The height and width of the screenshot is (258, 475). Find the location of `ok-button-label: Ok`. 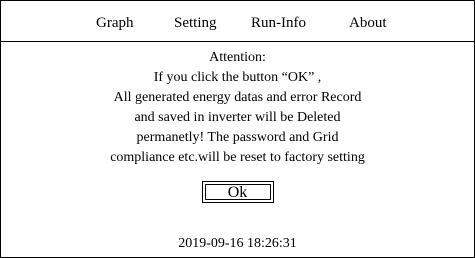

ok-button-label: Ok is located at coordinates (237, 192).